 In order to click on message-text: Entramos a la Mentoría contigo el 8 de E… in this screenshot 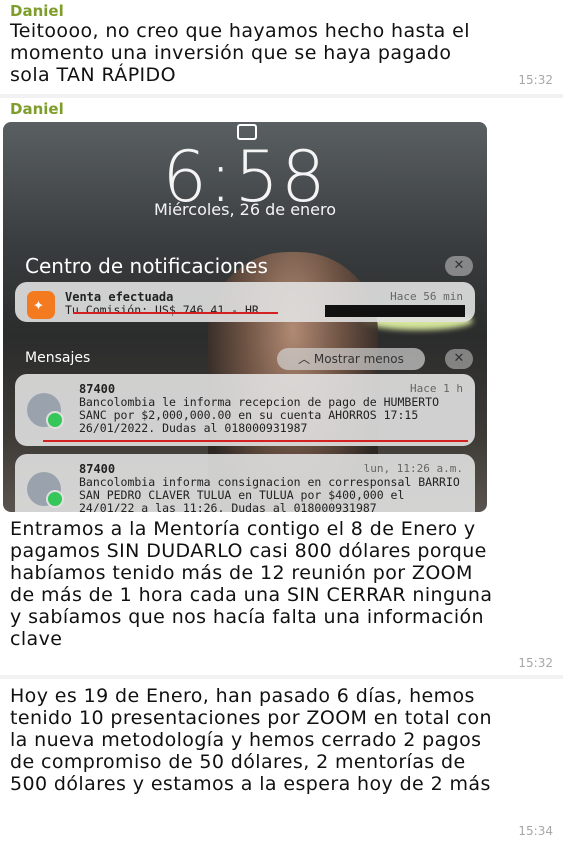, I will do `click(251, 584)`.